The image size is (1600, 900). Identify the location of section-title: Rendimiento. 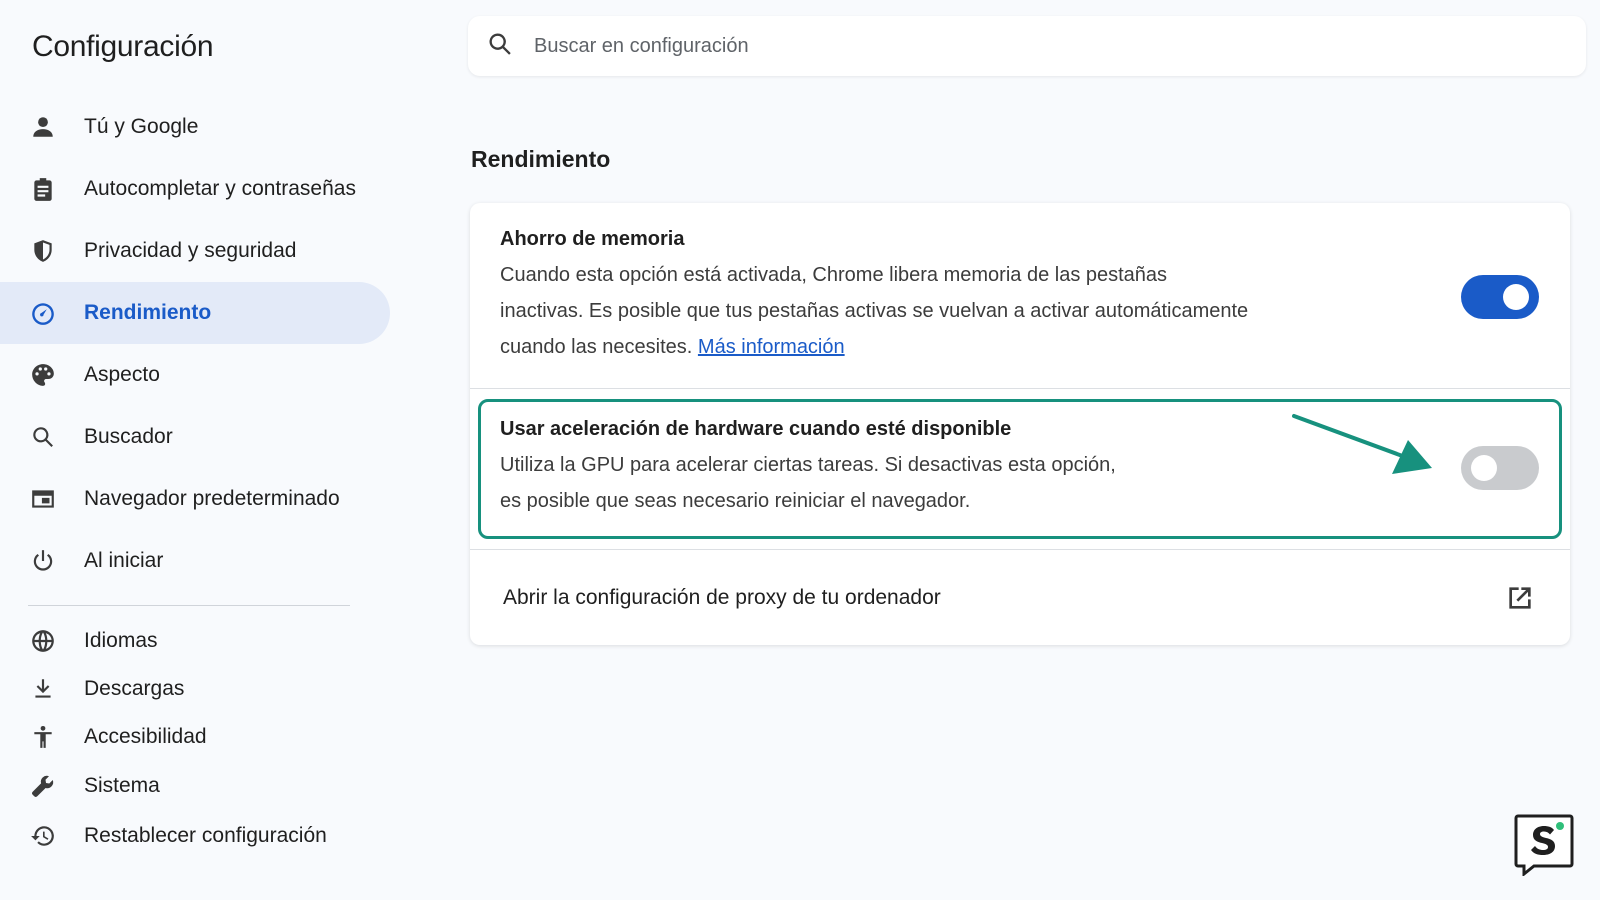
(541, 159).